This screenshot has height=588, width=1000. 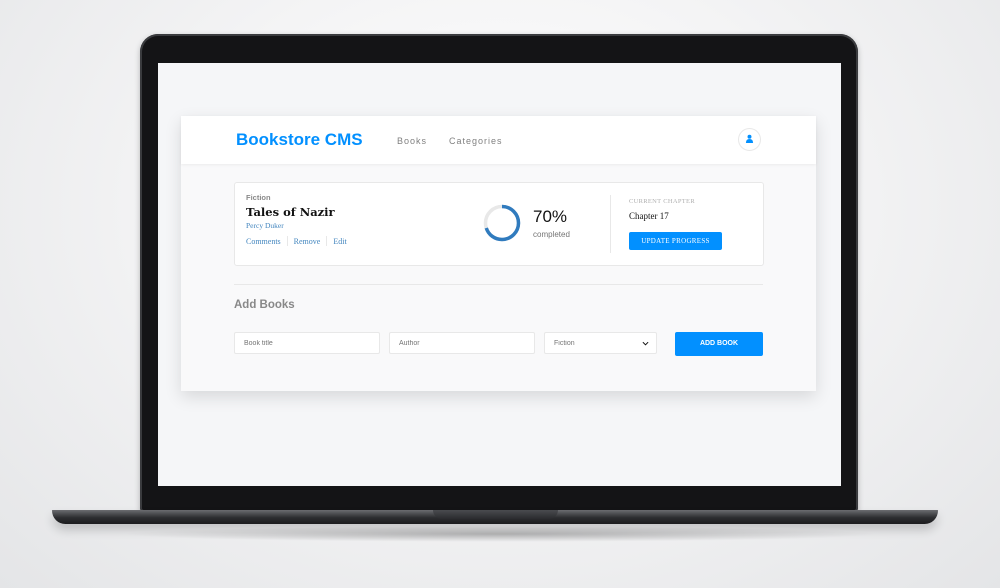 What do you see at coordinates (412, 141) in the screenshot?
I see `nav-link-books: Books` at bounding box center [412, 141].